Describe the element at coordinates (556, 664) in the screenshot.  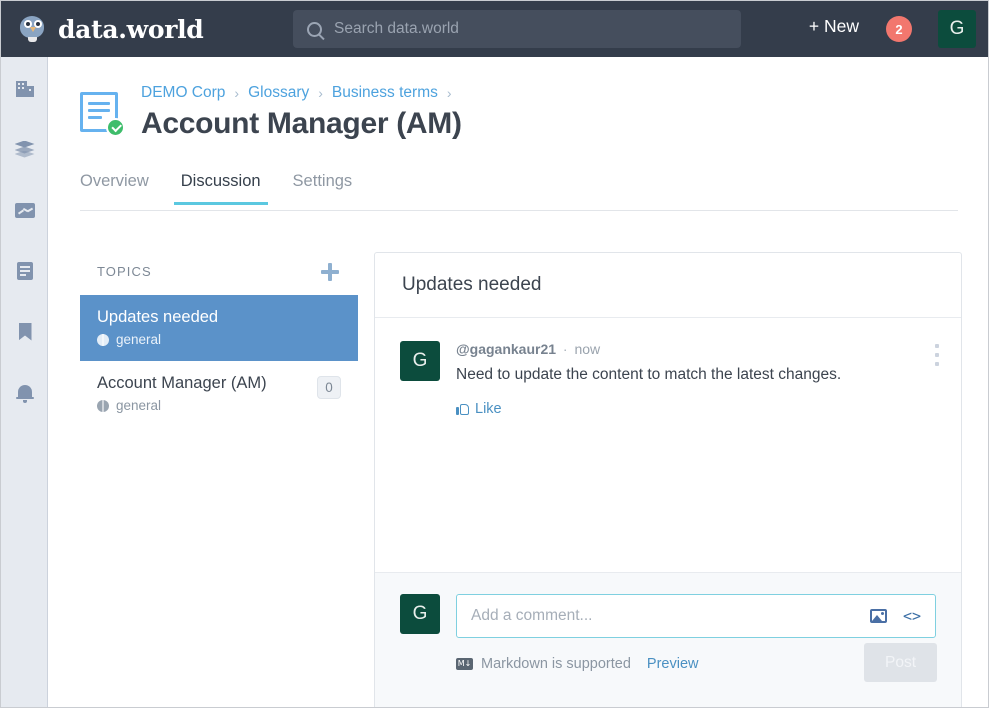
I see `markdown-note: Markdown is supported` at that location.